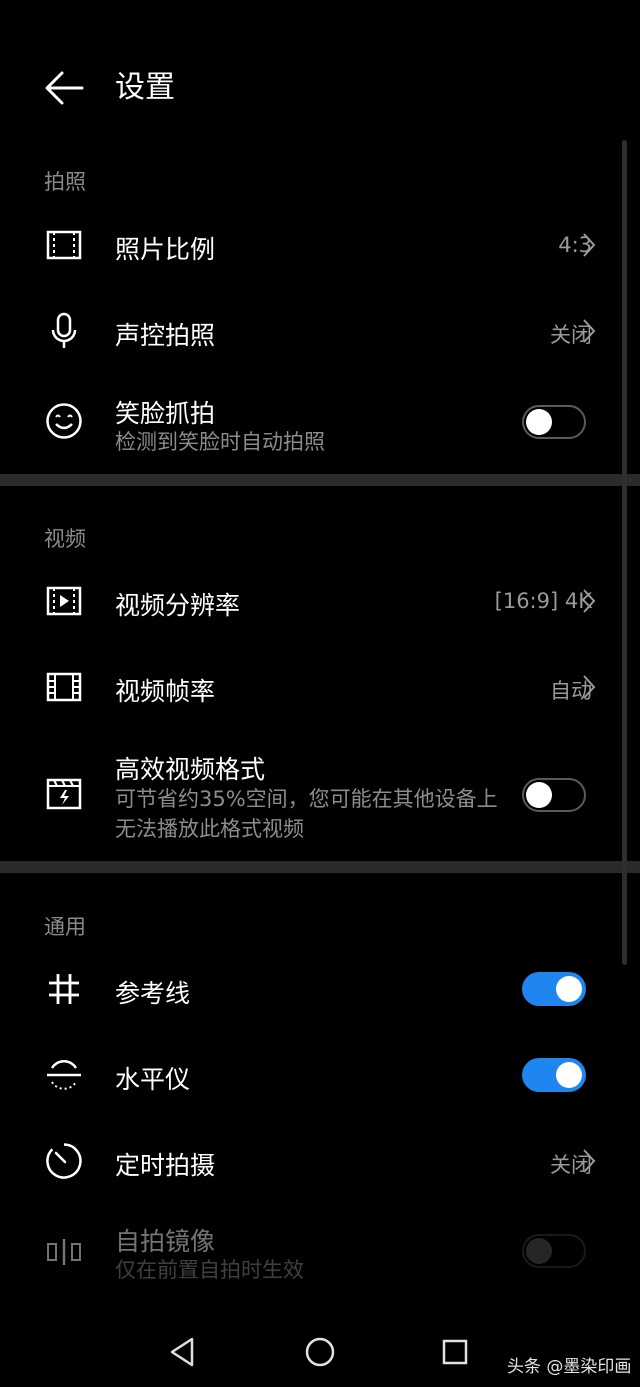 The image size is (640, 1387). I want to click on setting-label: 声控拍照, so click(165, 335).